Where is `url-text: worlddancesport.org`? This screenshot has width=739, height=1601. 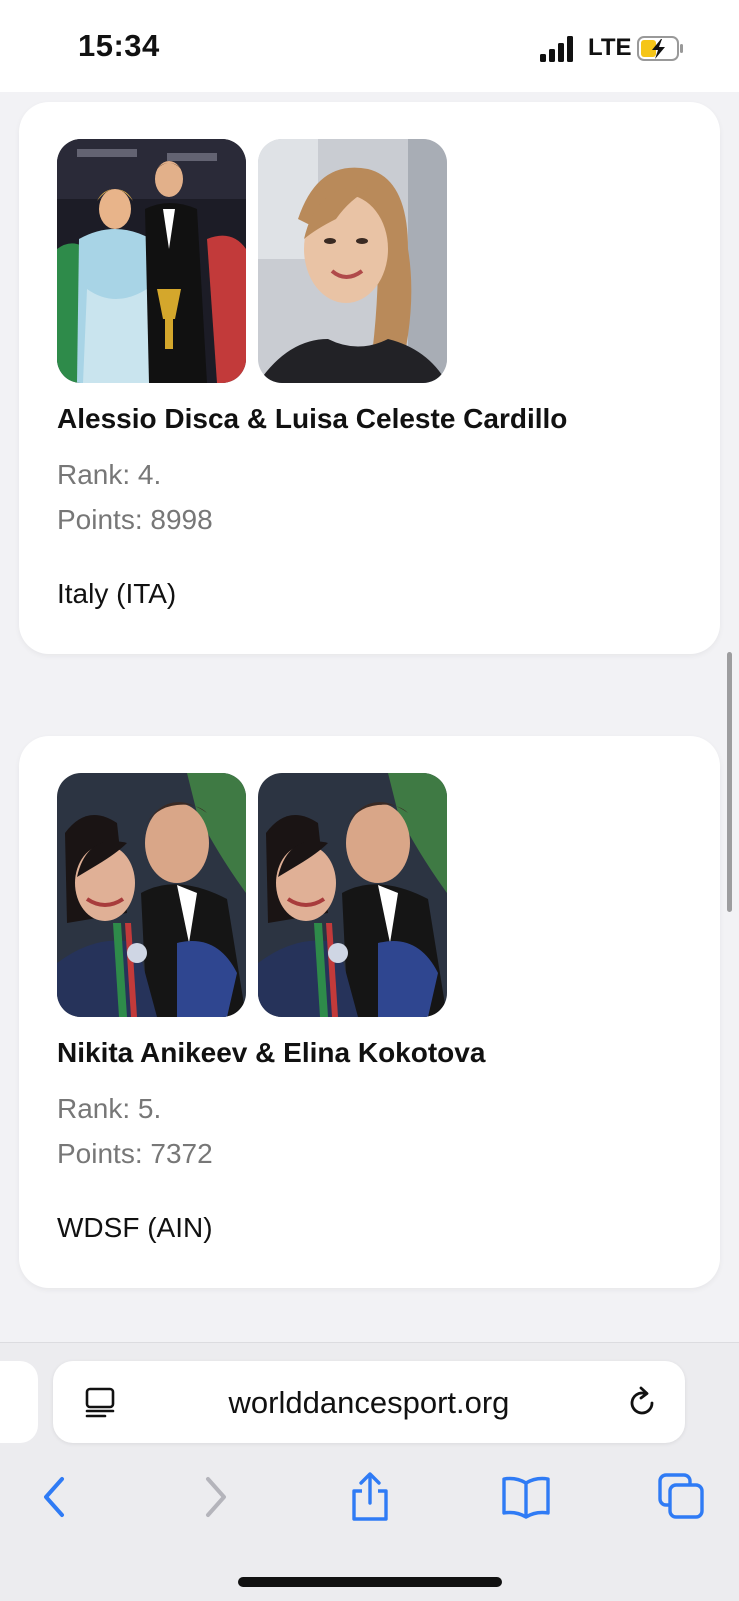 url-text: worlddancesport.org is located at coordinates (369, 1403).